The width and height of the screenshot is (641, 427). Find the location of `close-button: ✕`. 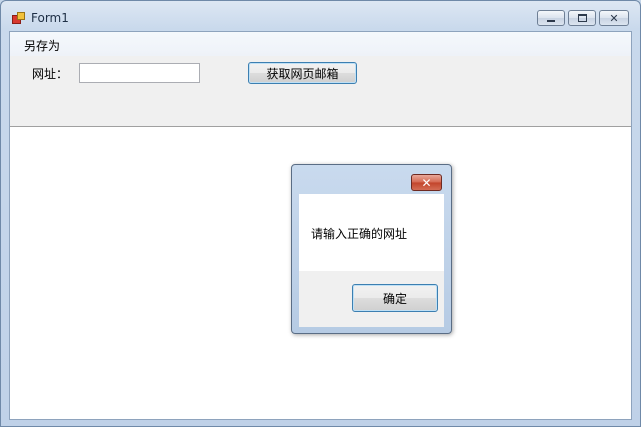

close-button: ✕ is located at coordinates (614, 18).